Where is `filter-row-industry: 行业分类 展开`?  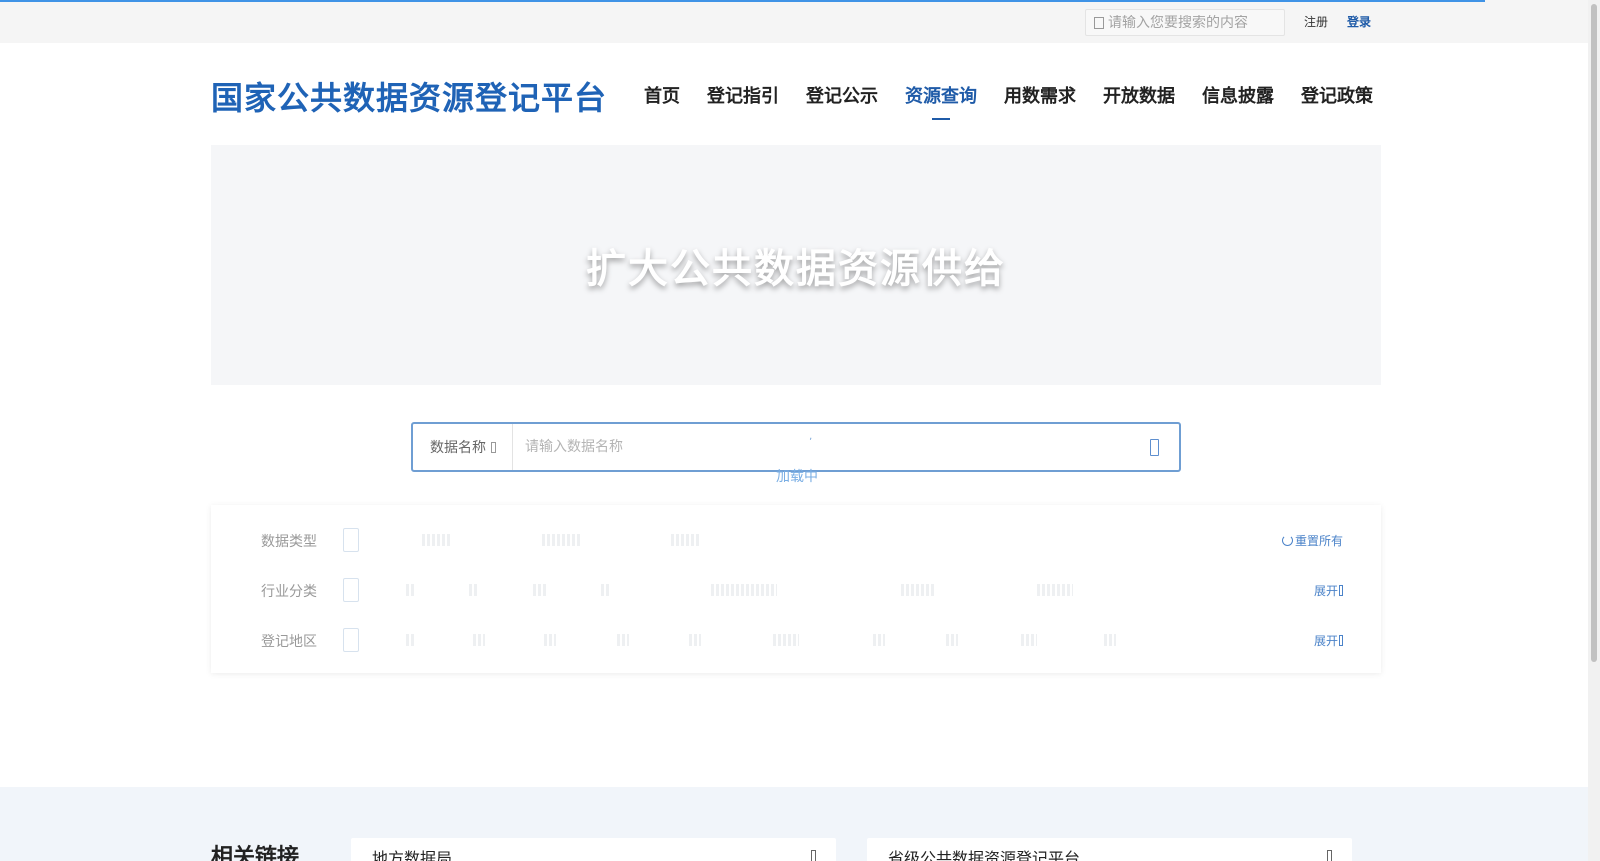
filter-row-industry: 行业分类 展开 is located at coordinates (796, 591).